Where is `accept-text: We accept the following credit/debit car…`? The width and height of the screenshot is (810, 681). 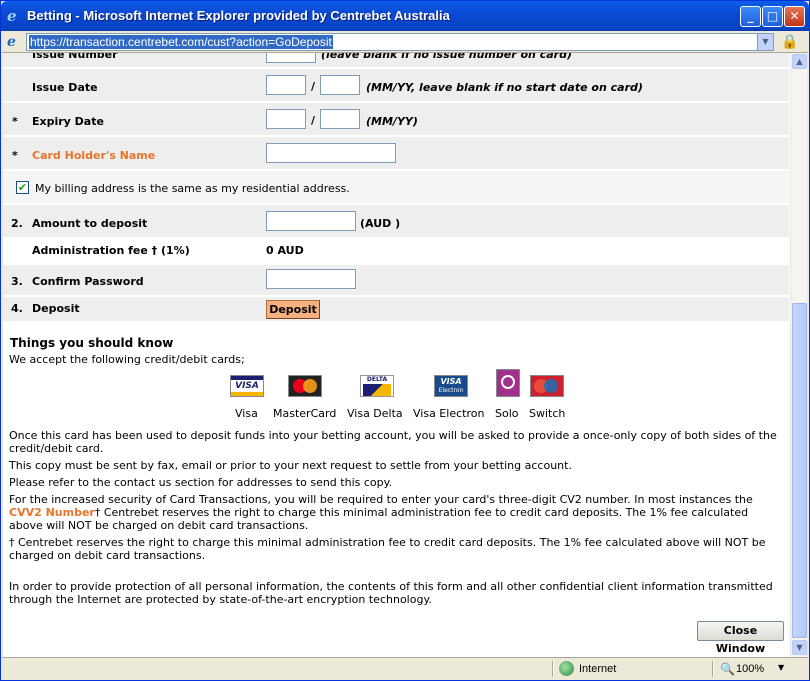 accept-text: We accept the following credit/debit car… is located at coordinates (127, 359).